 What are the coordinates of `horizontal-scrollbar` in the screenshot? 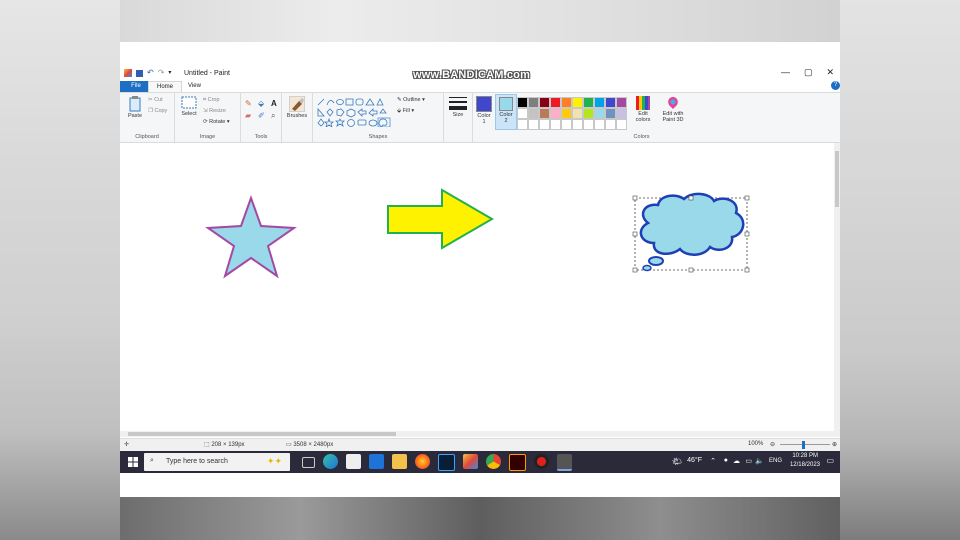 It's located at (480, 434).